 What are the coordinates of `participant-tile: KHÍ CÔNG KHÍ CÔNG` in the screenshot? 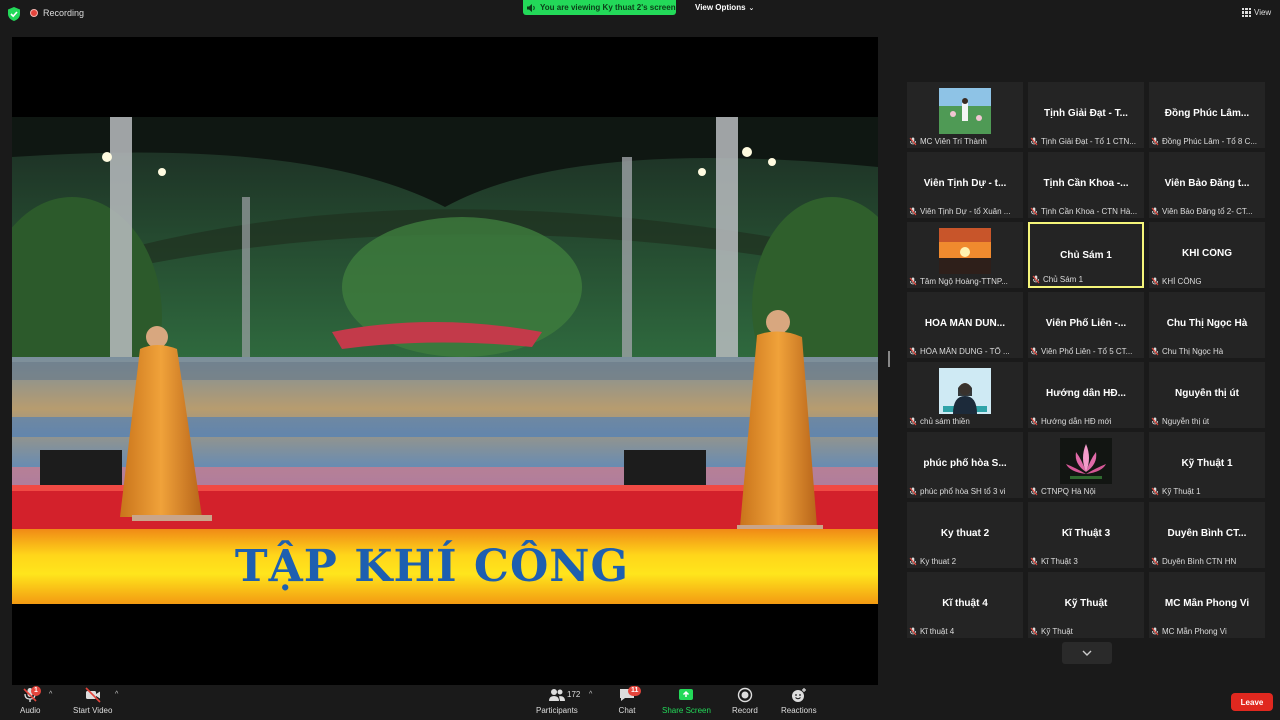 It's located at (1207, 255).